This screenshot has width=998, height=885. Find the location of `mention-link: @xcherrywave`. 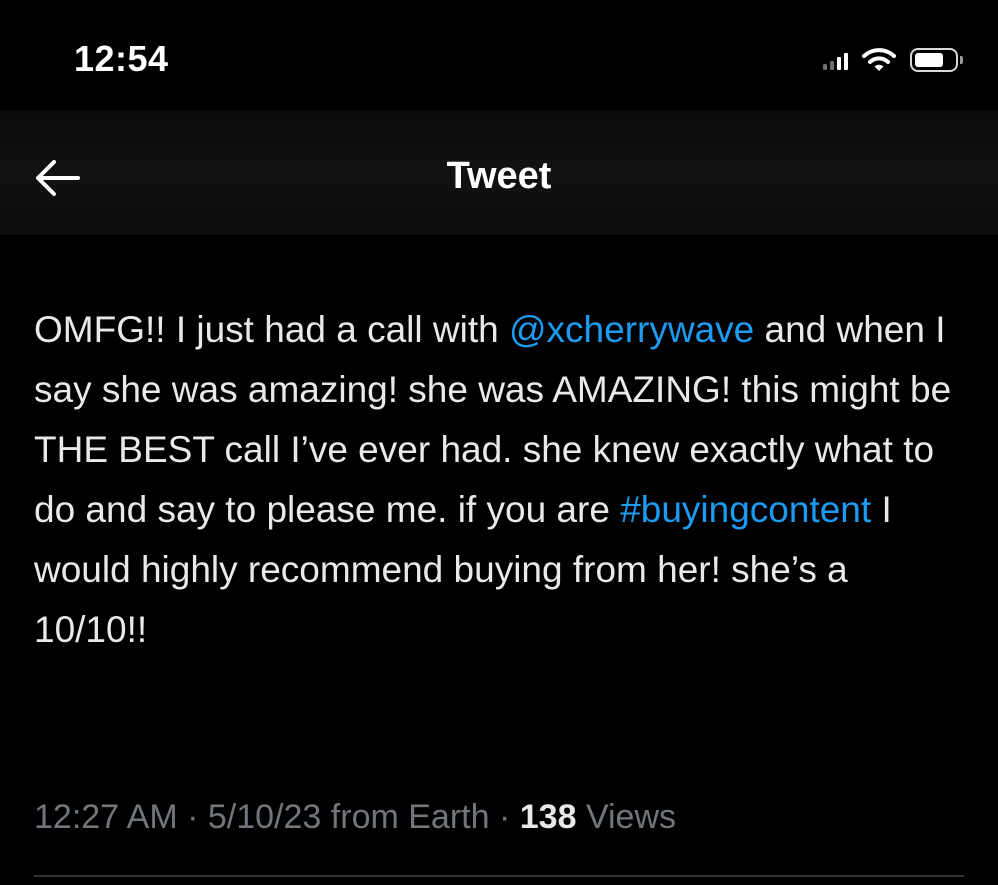

mention-link: @xcherrywave is located at coordinates (631, 329).